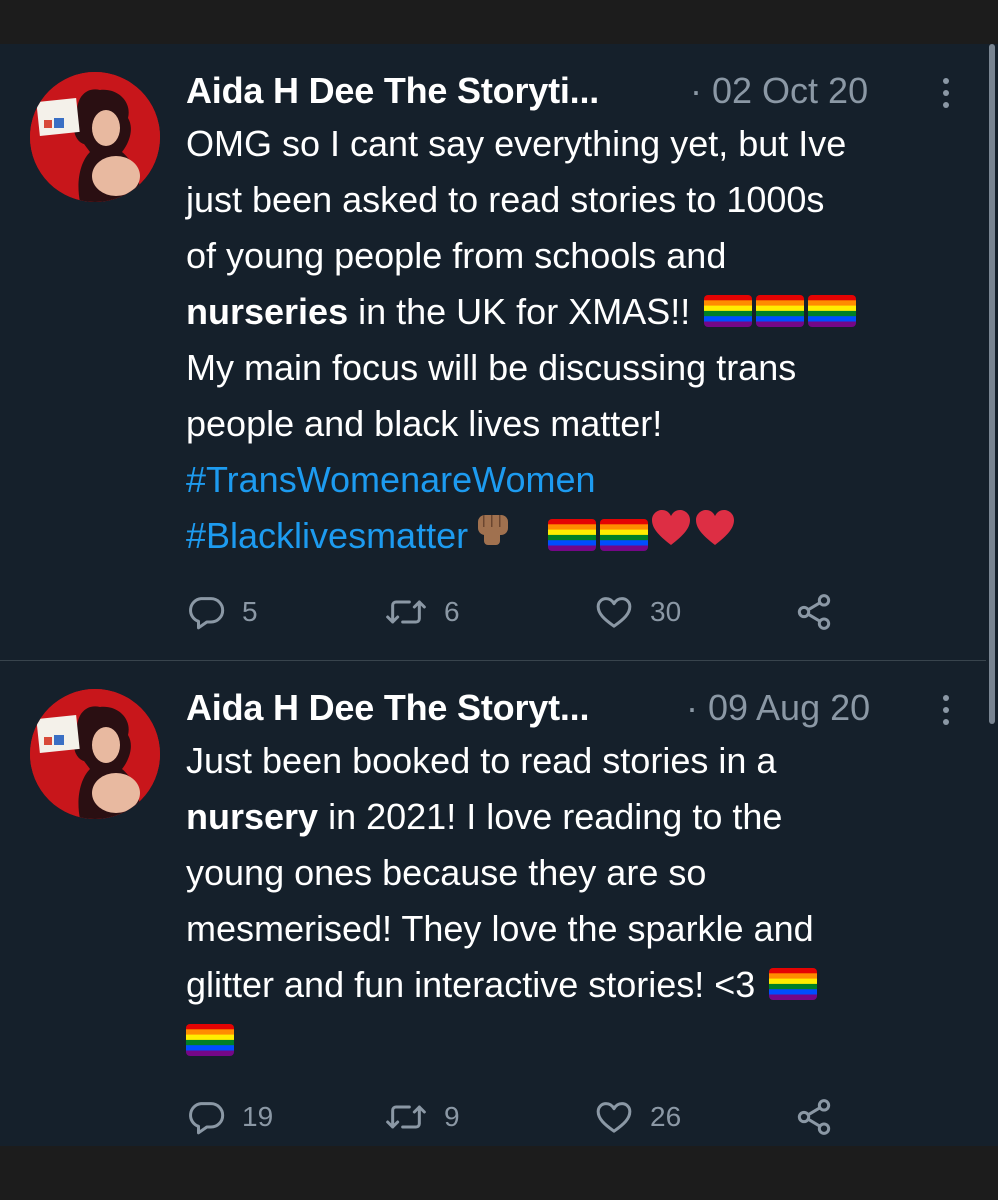 The height and width of the screenshot is (1200, 998). Describe the element at coordinates (493, 535) in the screenshot. I see `raised-fist-icon` at that location.